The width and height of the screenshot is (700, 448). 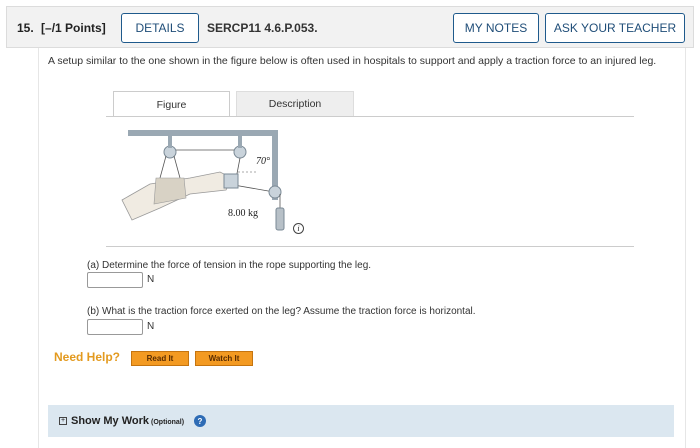 What do you see at coordinates (224, 358) in the screenshot?
I see `watch-it-button: Watch It` at bounding box center [224, 358].